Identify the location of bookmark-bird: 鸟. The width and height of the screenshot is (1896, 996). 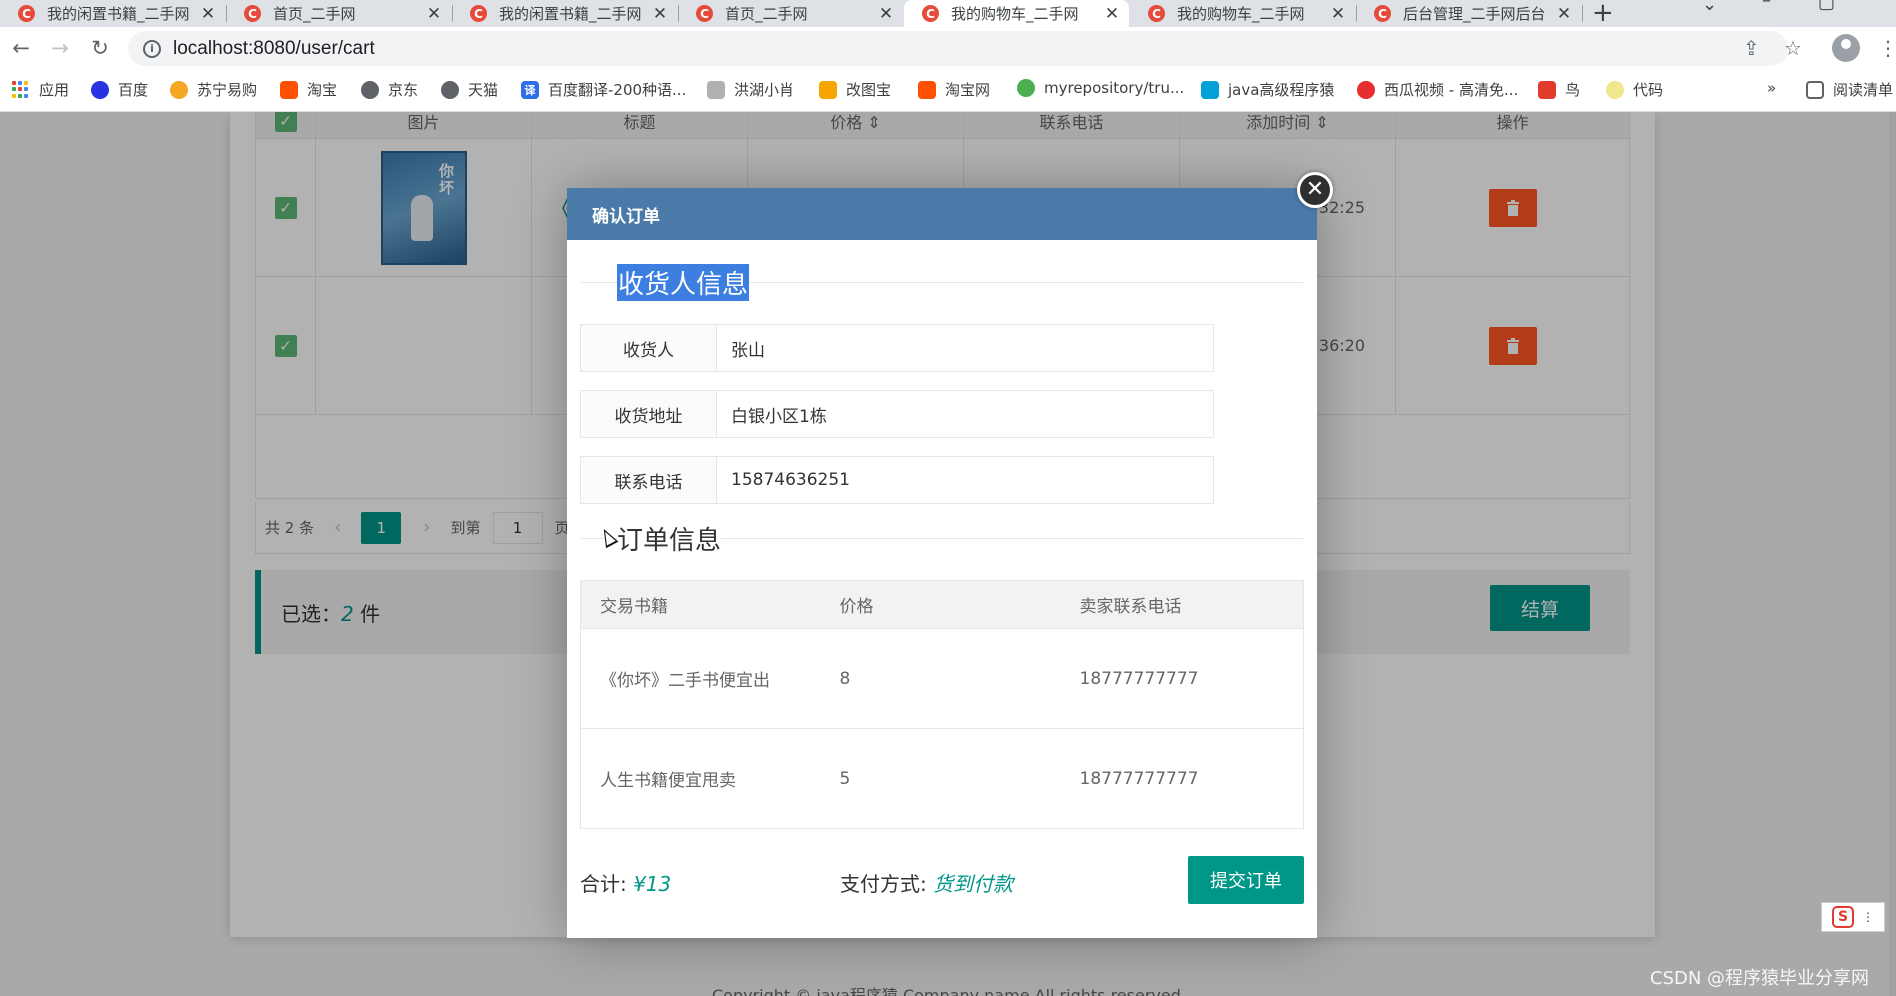
(1559, 89).